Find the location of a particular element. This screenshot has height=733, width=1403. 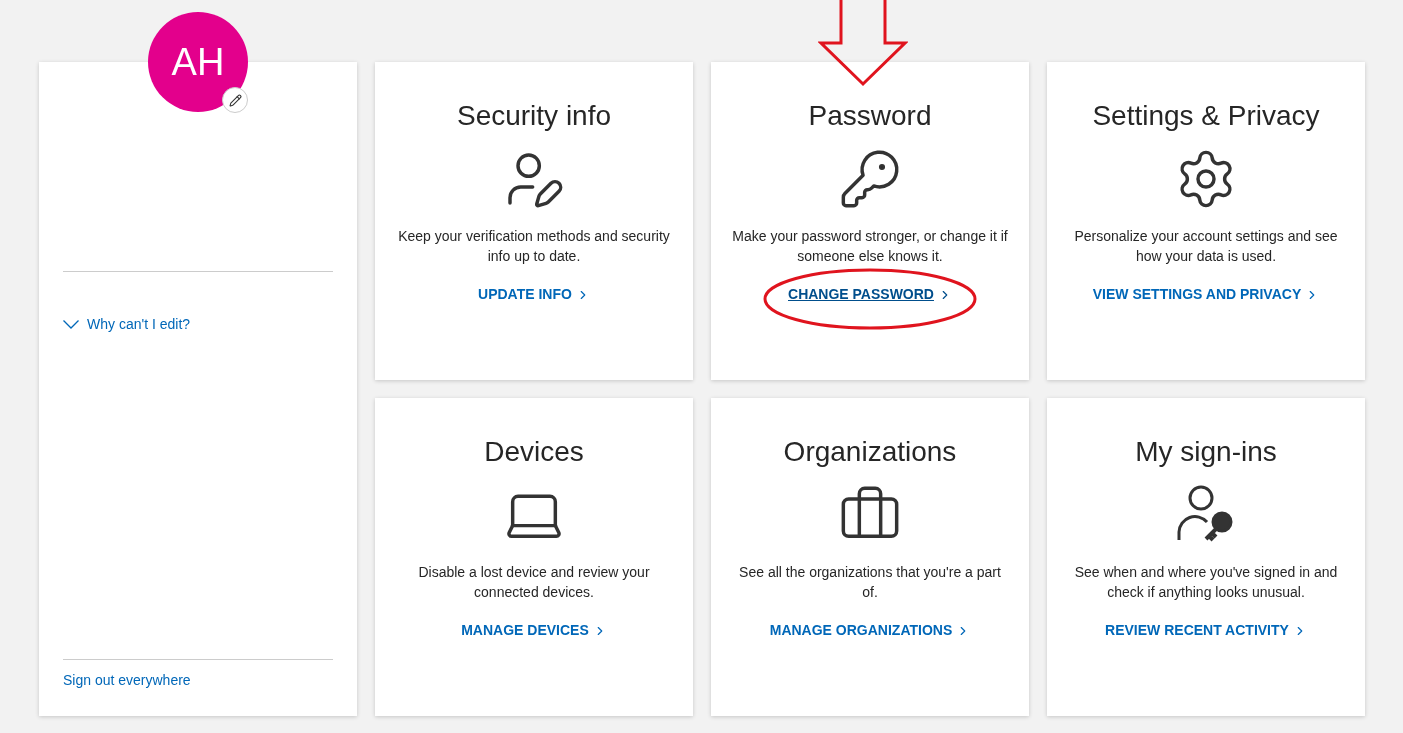

tile-link: MANAGE ORGANIZATIONS is located at coordinates (870, 630).